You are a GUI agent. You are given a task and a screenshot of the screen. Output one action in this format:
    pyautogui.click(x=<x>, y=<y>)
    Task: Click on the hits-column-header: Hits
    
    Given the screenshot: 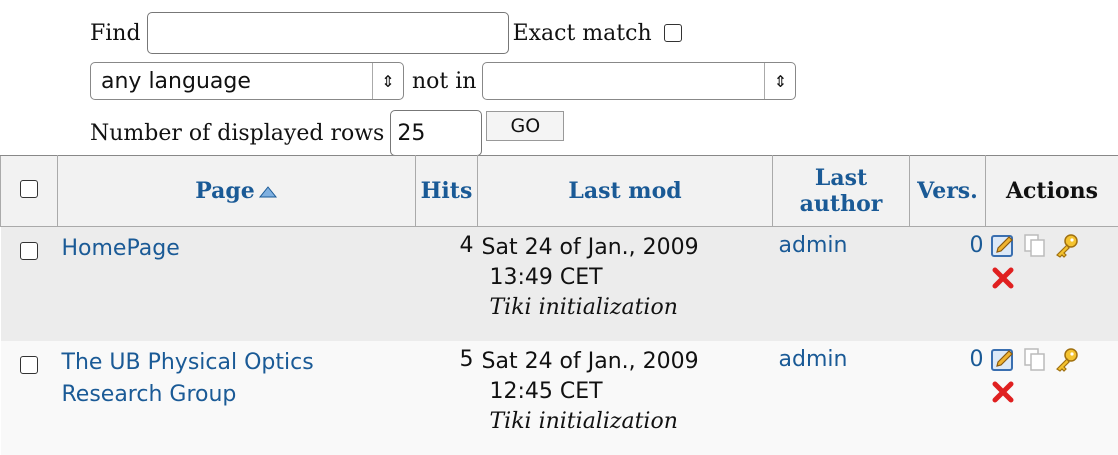 What is the action you would take?
    pyautogui.click(x=447, y=191)
    